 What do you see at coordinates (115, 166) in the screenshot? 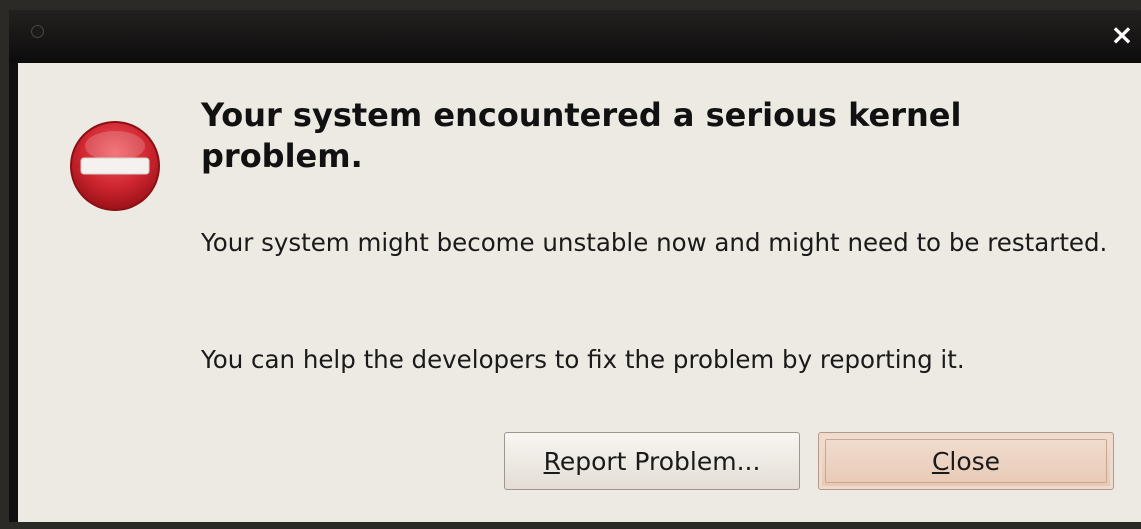
I see `error-stop-icon` at bounding box center [115, 166].